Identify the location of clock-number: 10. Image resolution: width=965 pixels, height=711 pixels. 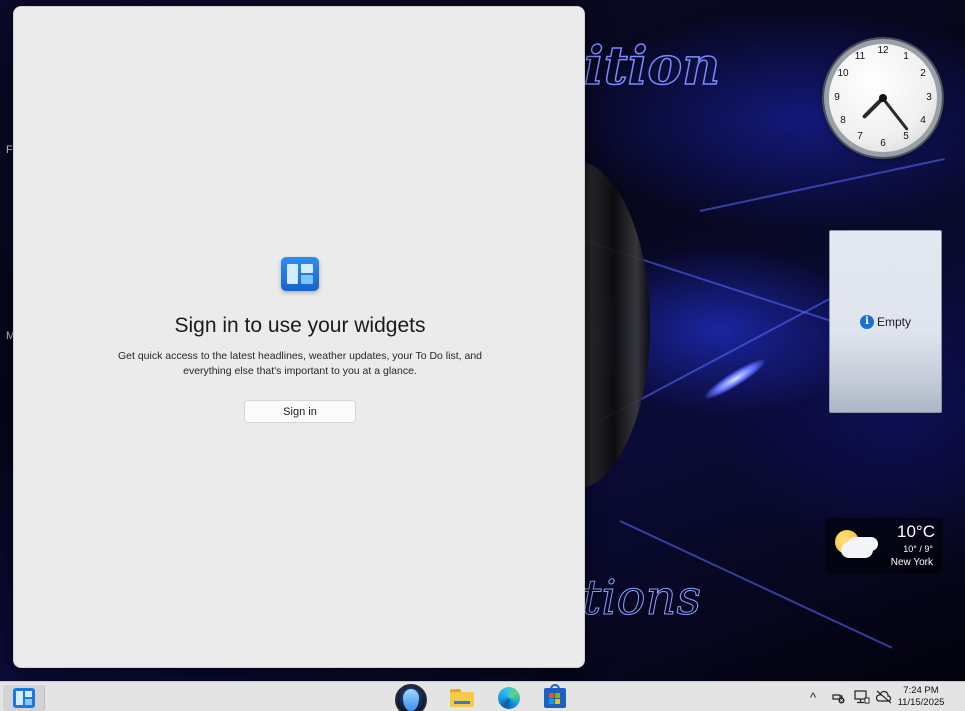
(843, 73).